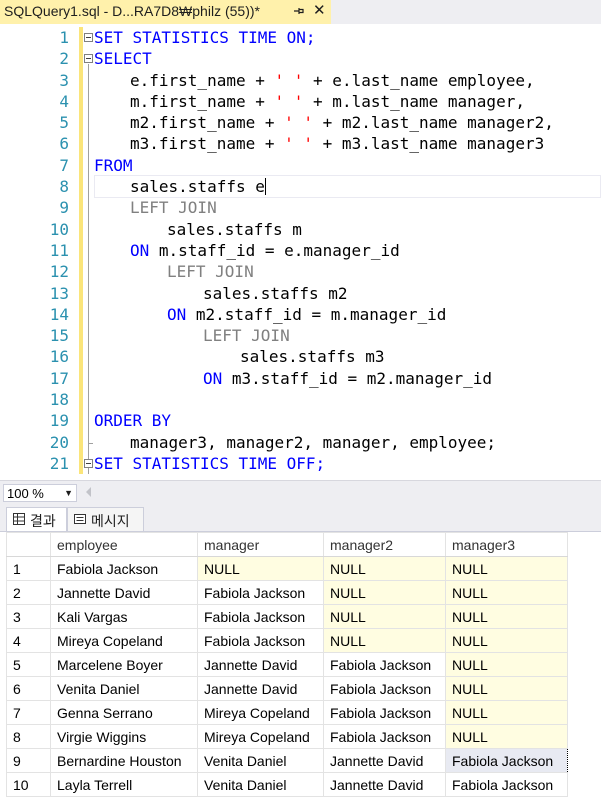 This screenshot has width=601, height=802. I want to click on cell-employee: Jannette David, so click(124, 592).